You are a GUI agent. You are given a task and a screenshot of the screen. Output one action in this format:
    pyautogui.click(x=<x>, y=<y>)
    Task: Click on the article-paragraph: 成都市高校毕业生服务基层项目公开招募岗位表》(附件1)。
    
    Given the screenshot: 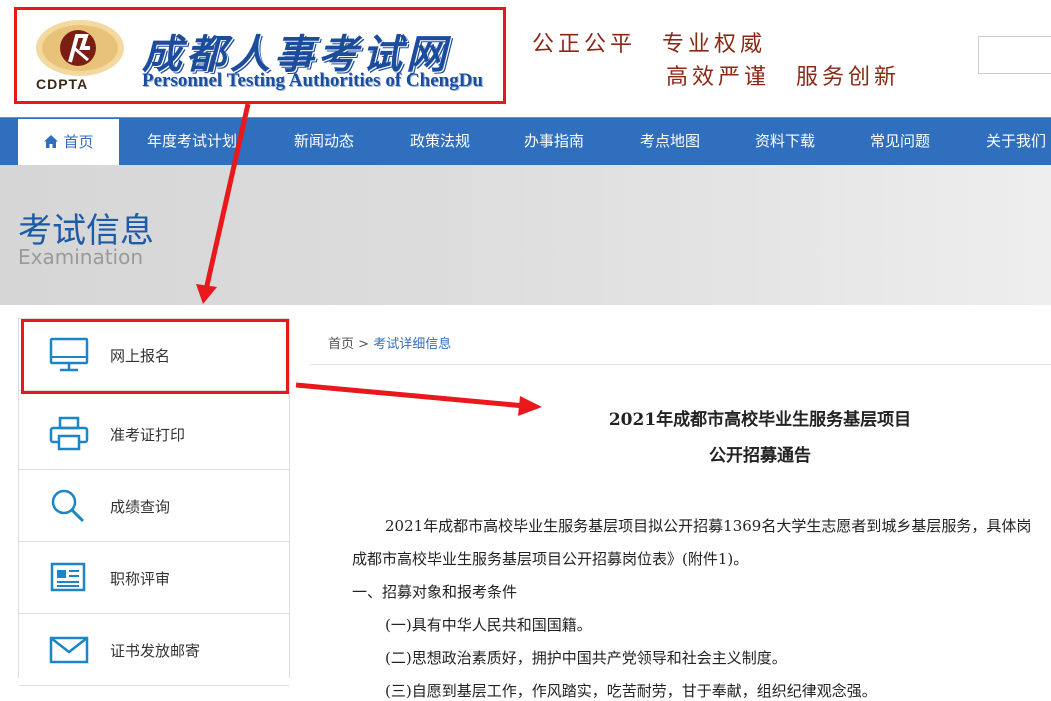 What is the action you would take?
    pyautogui.click(x=550, y=559)
    